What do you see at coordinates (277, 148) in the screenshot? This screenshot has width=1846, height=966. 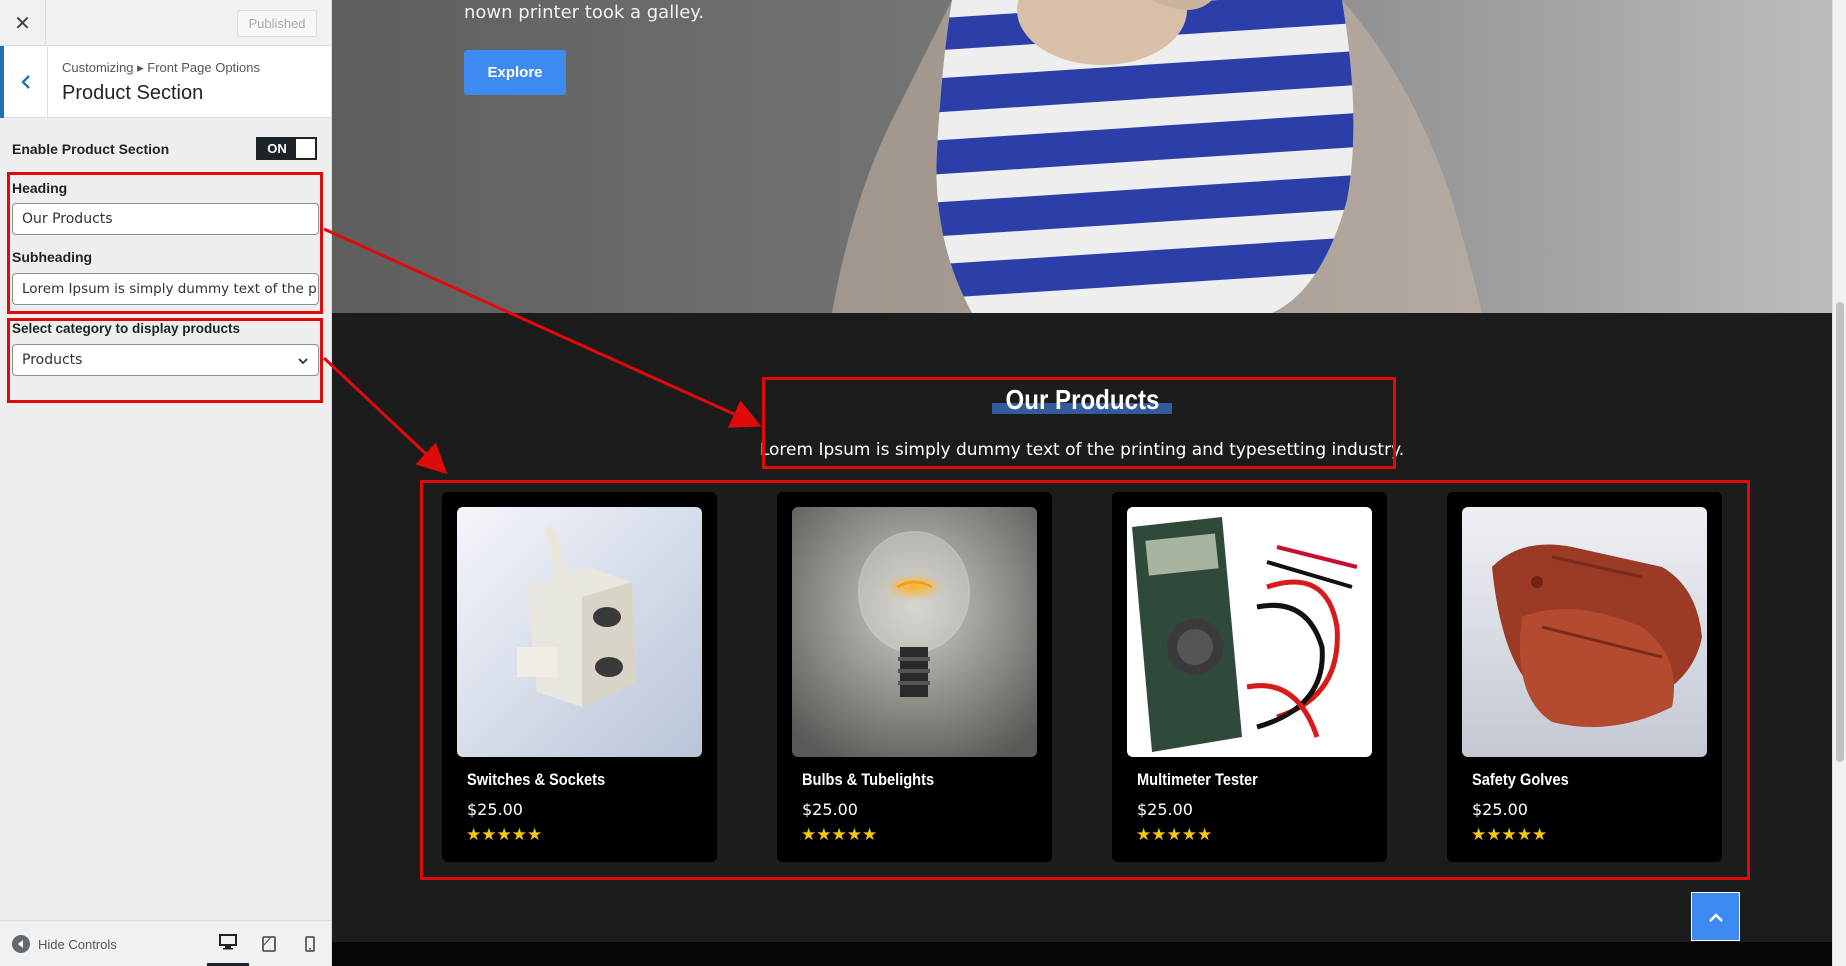 I see `toggle-on-label: ON` at bounding box center [277, 148].